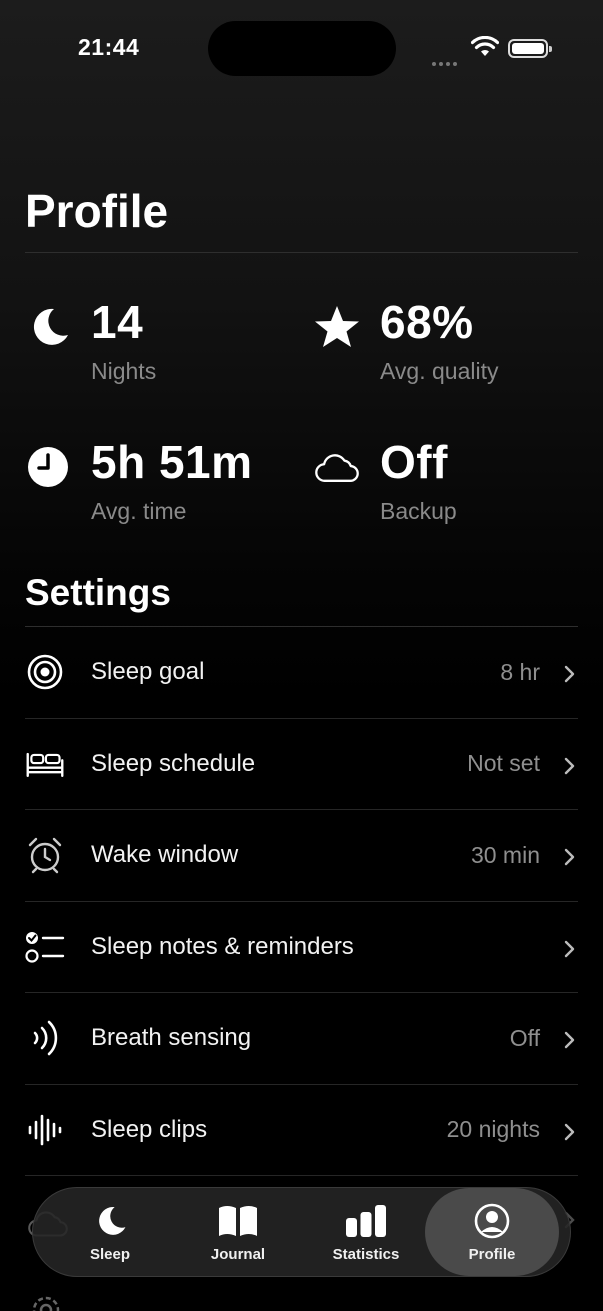  What do you see at coordinates (301, 1130) in the screenshot?
I see `settings-row-sleep-clips: Sleep clips 20 nights` at bounding box center [301, 1130].